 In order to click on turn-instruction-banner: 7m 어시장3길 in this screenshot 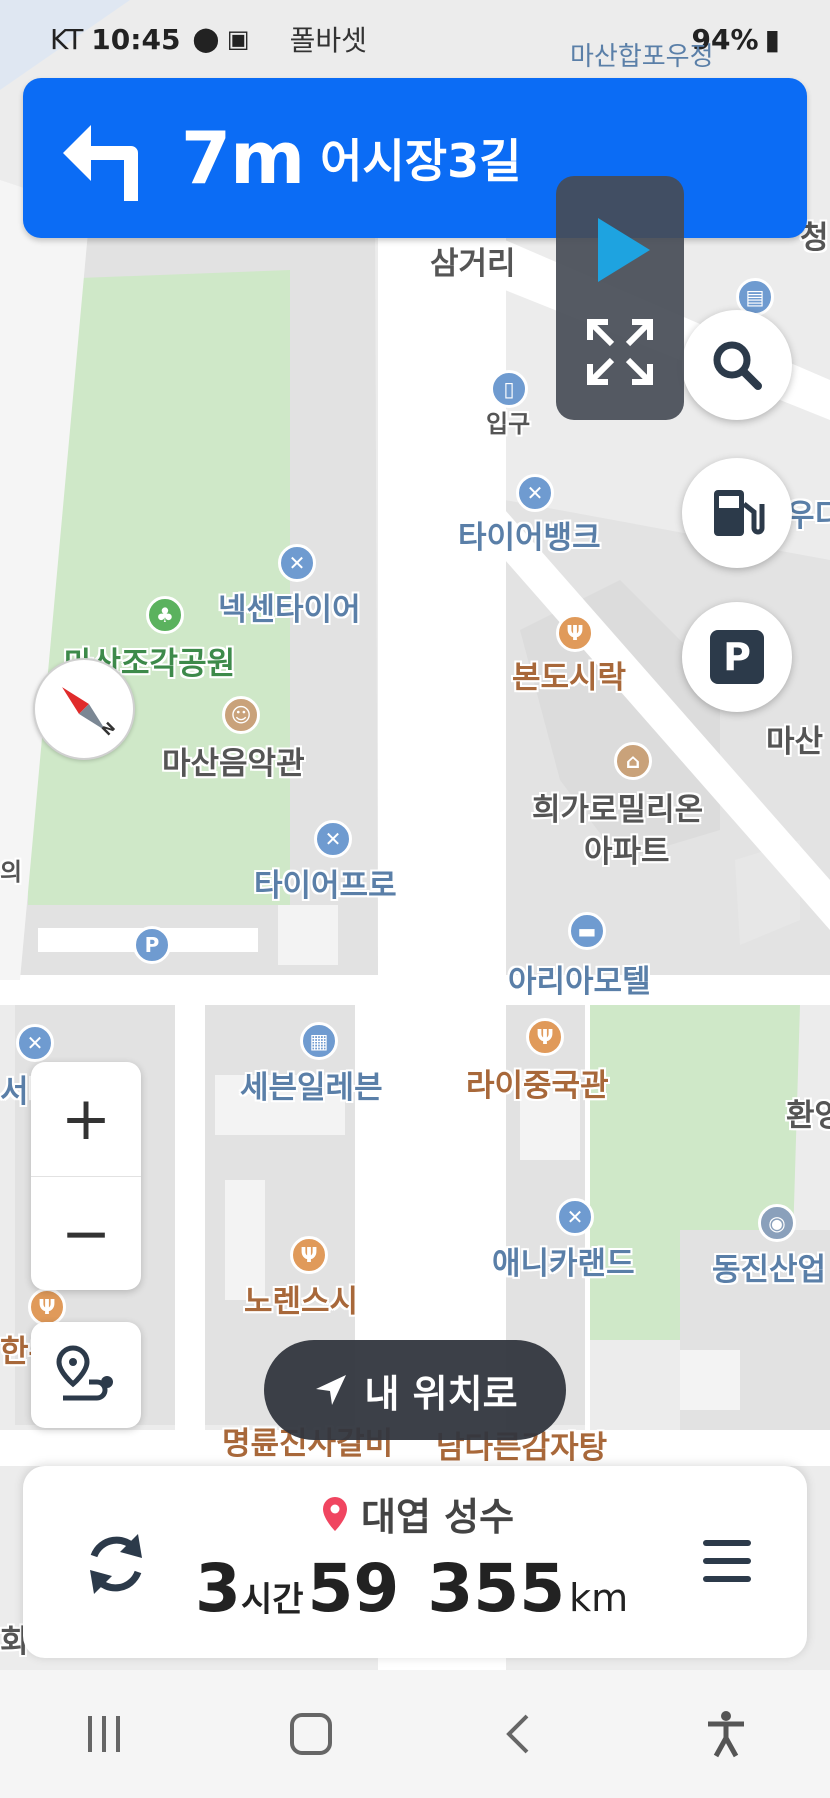, I will do `click(415, 158)`.